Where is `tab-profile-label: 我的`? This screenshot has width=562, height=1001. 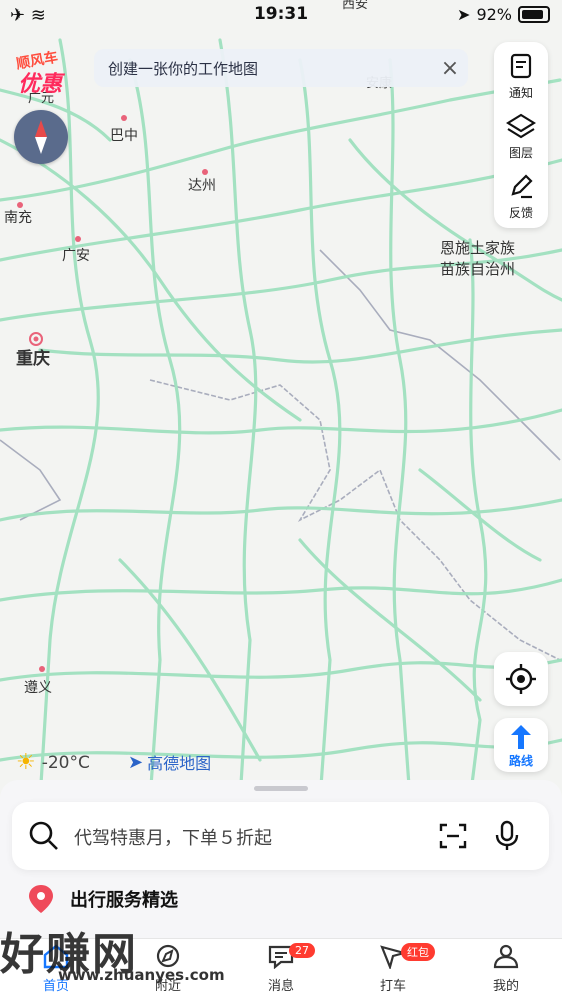
tab-profile-label: 我的 is located at coordinates (505, 986).